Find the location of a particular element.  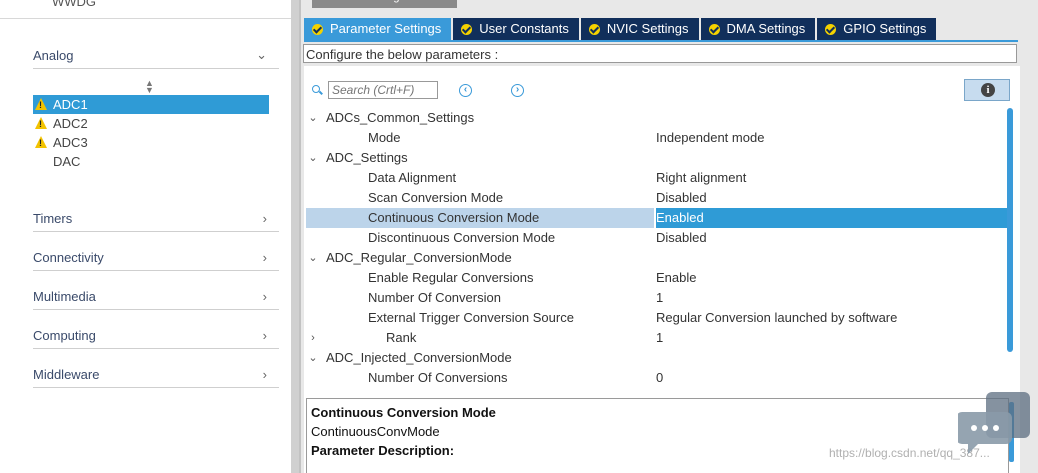

category-connectivity: Connectivity › is located at coordinates (156, 253).